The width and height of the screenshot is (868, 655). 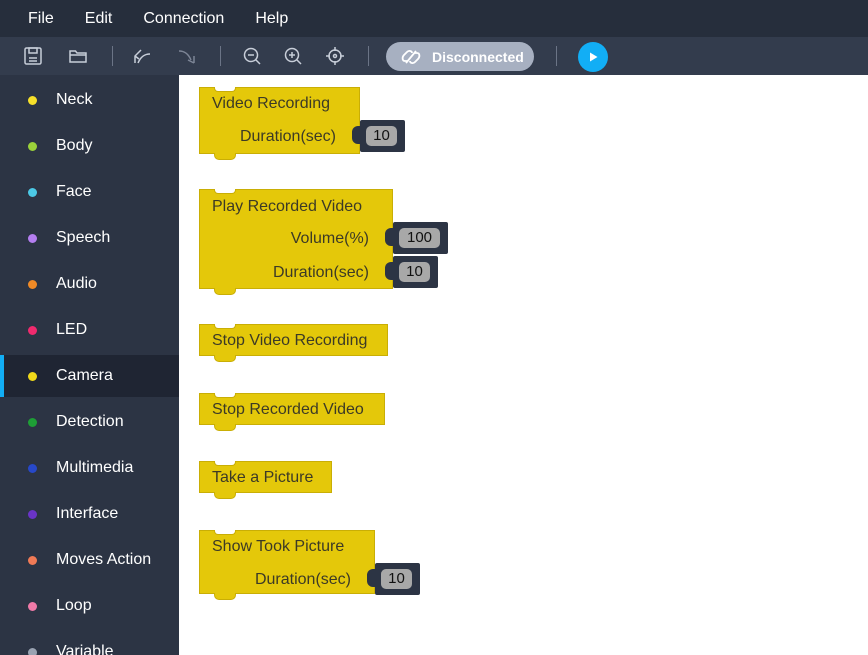 I want to click on undo-icon, so click(x=142, y=56).